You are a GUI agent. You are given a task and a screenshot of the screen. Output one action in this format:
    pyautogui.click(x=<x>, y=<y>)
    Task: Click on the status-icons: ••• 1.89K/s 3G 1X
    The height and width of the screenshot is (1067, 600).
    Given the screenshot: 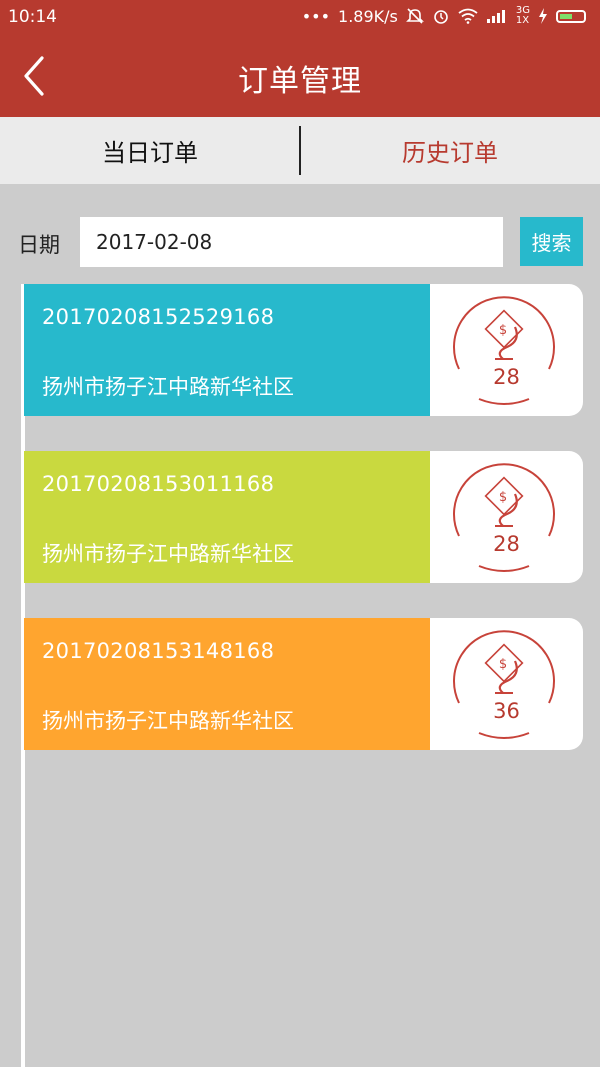 What is the action you would take?
    pyautogui.click(x=444, y=16)
    